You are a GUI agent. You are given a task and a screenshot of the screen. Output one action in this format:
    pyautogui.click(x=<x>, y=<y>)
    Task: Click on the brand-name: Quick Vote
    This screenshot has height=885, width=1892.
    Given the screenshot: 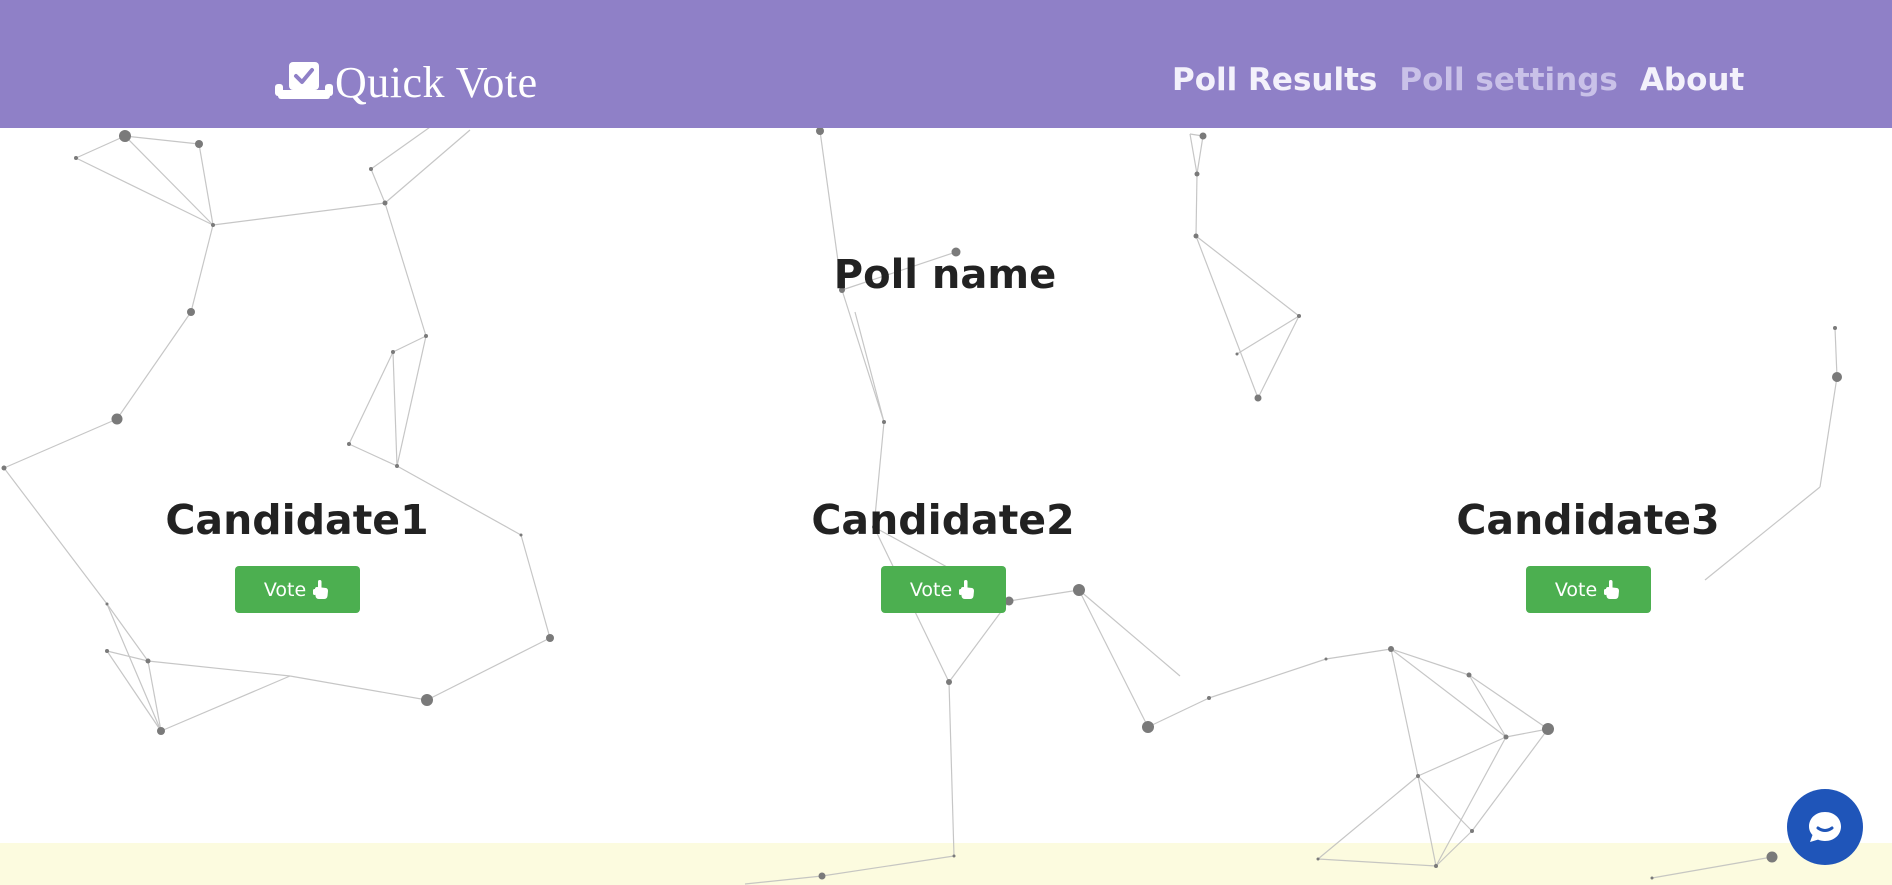 What is the action you would take?
    pyautogui.click(x=436, y=82)
    